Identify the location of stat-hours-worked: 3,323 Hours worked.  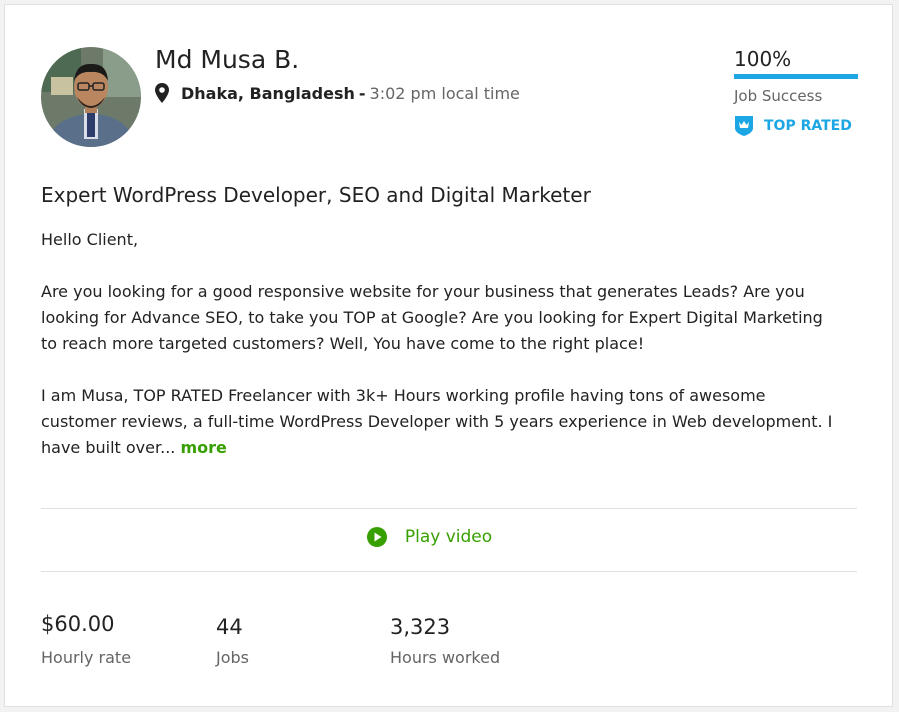
(445, 641).